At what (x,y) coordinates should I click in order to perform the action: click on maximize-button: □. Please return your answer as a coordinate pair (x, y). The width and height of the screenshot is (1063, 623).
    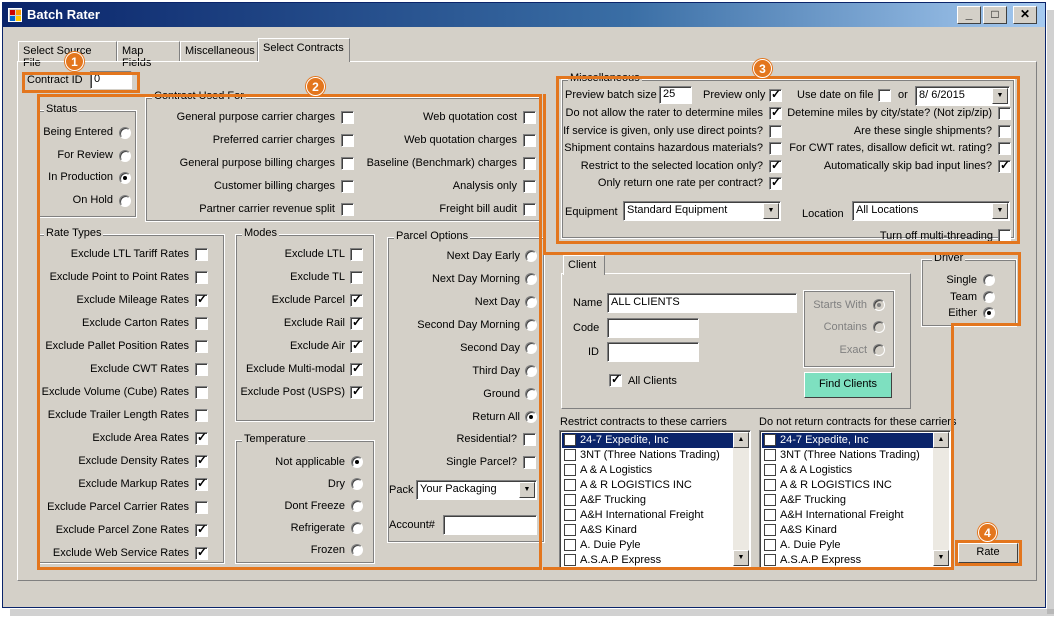
    Looking at the image, I should click on (995, 15).